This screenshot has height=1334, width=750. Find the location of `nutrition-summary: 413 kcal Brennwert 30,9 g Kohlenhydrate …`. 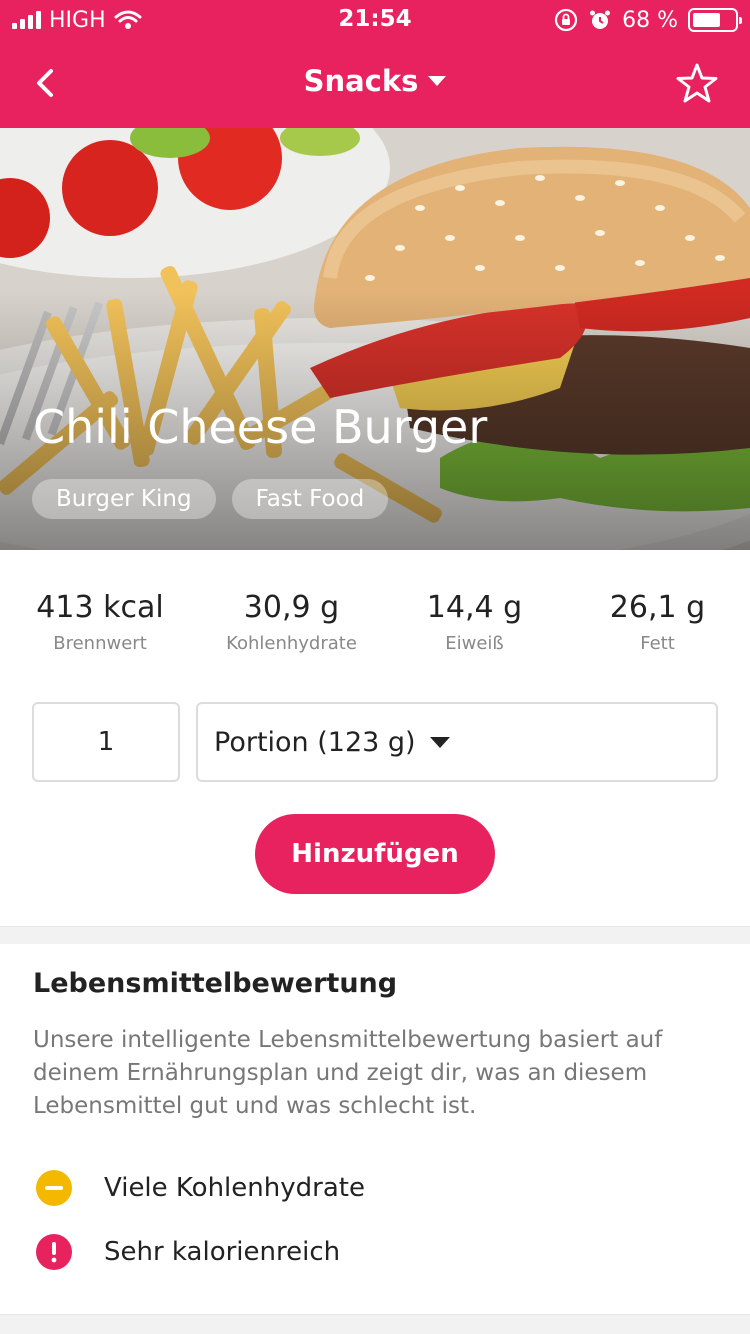

nutrition-summary: 413 kcal Brennwert 30,9 g Kohlenhydrate … is located at coordinates (375, 630).